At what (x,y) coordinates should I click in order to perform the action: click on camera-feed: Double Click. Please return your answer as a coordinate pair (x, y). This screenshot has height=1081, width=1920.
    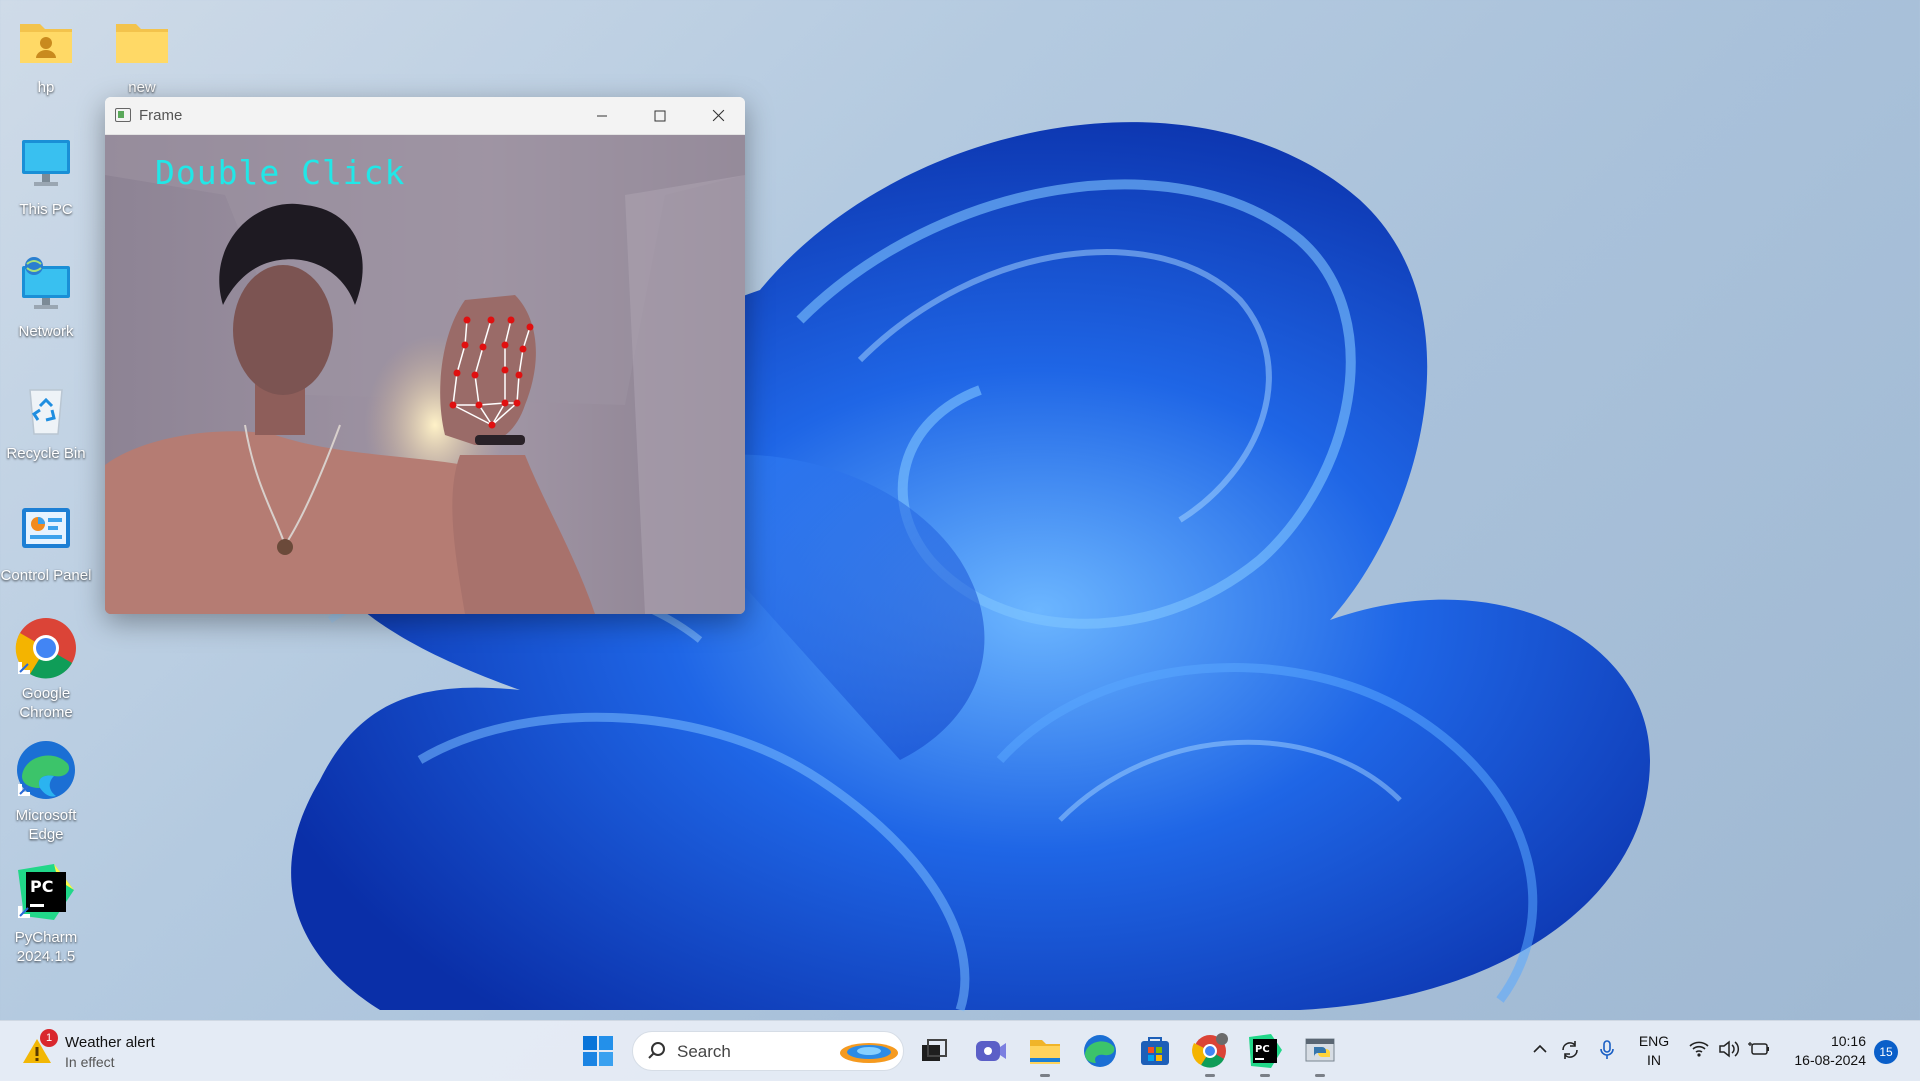
    Looking at the image, I should click on (425, 374).